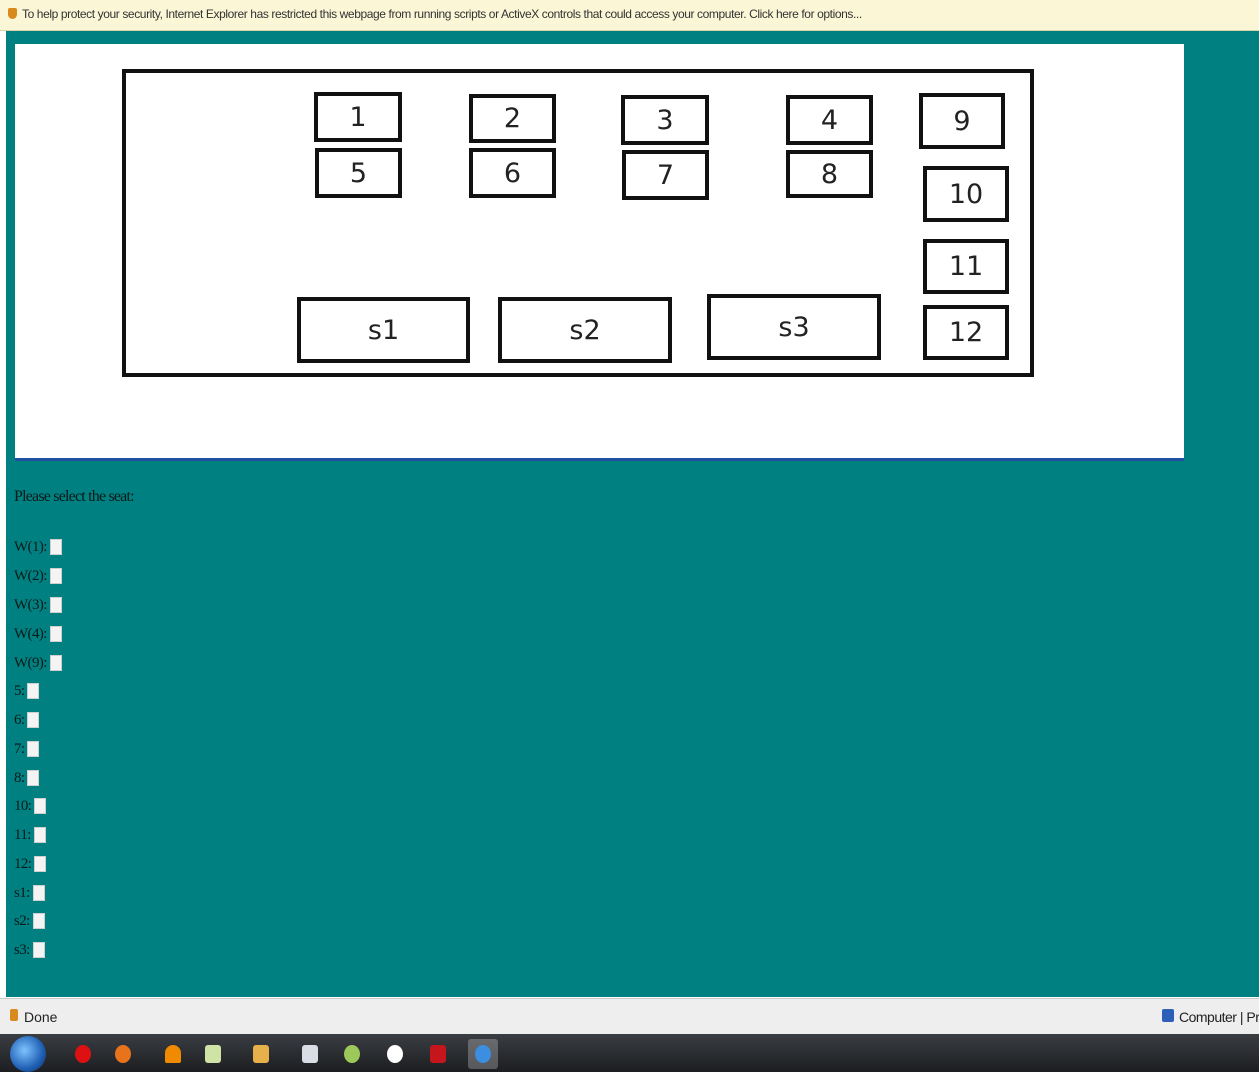 The height and width of the screenshot is (1072, 1259). Describe the element at coordinates (23, 863) in the screenshot. I see `option-label: 12:` at that location.